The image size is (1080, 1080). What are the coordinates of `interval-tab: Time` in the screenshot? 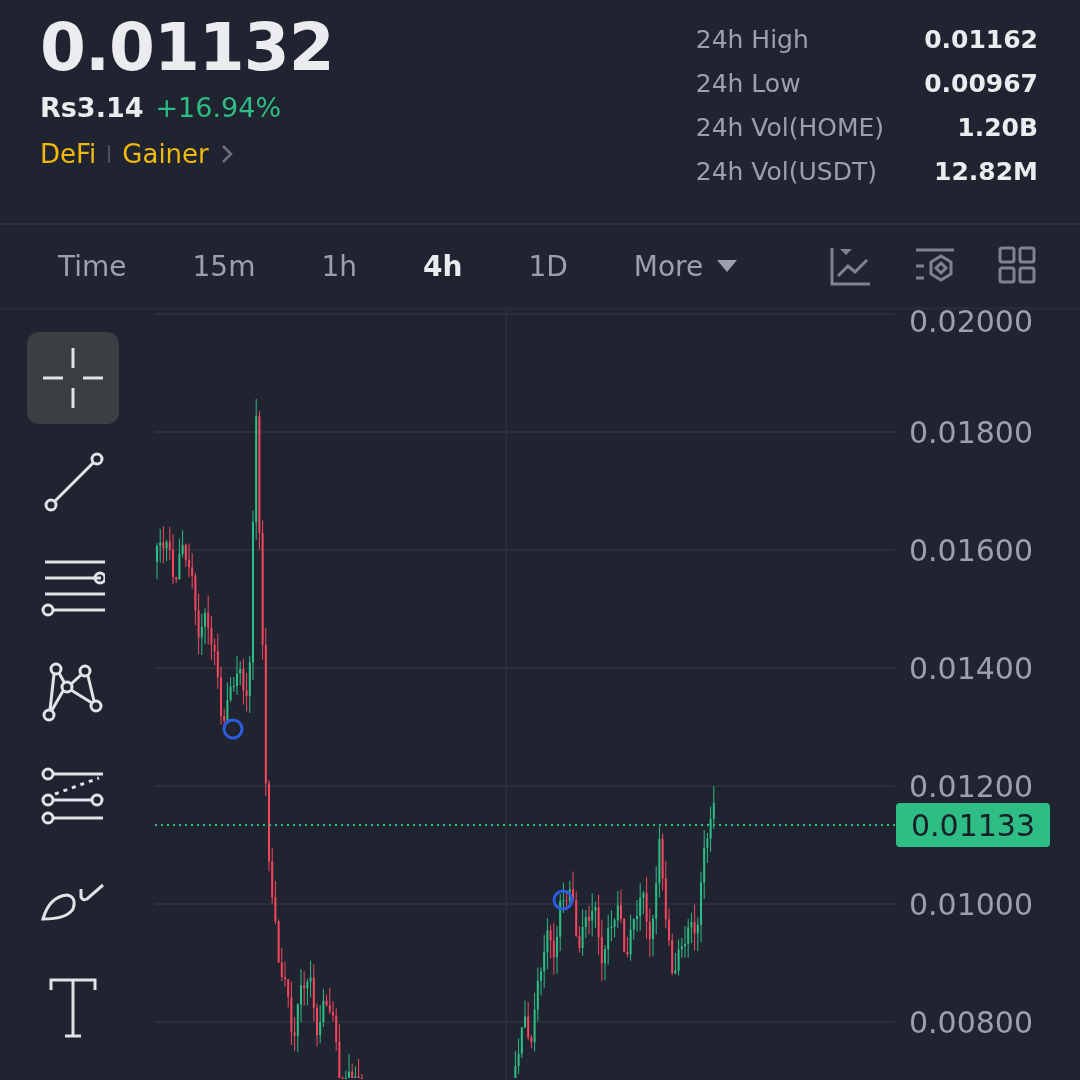 It's located at (92, 266).